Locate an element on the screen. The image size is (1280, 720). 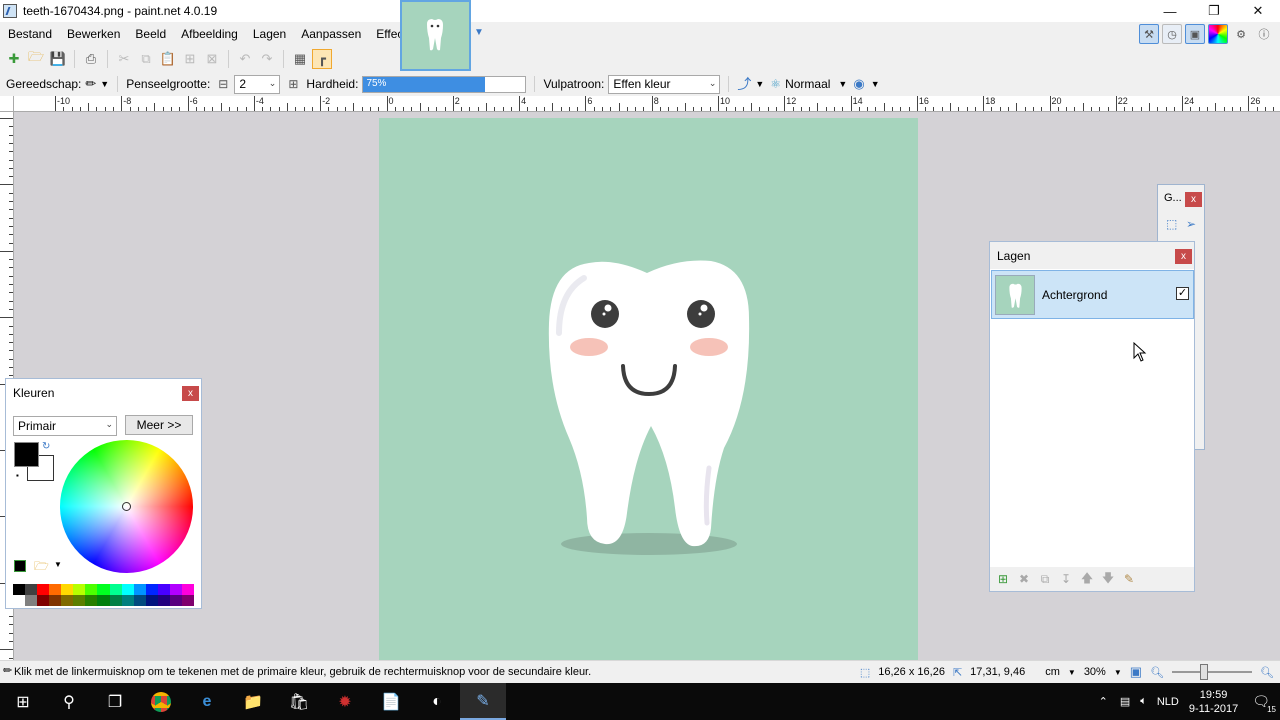
layer-row: Achtergrond ✓ is located at coordinates (1092, 294).